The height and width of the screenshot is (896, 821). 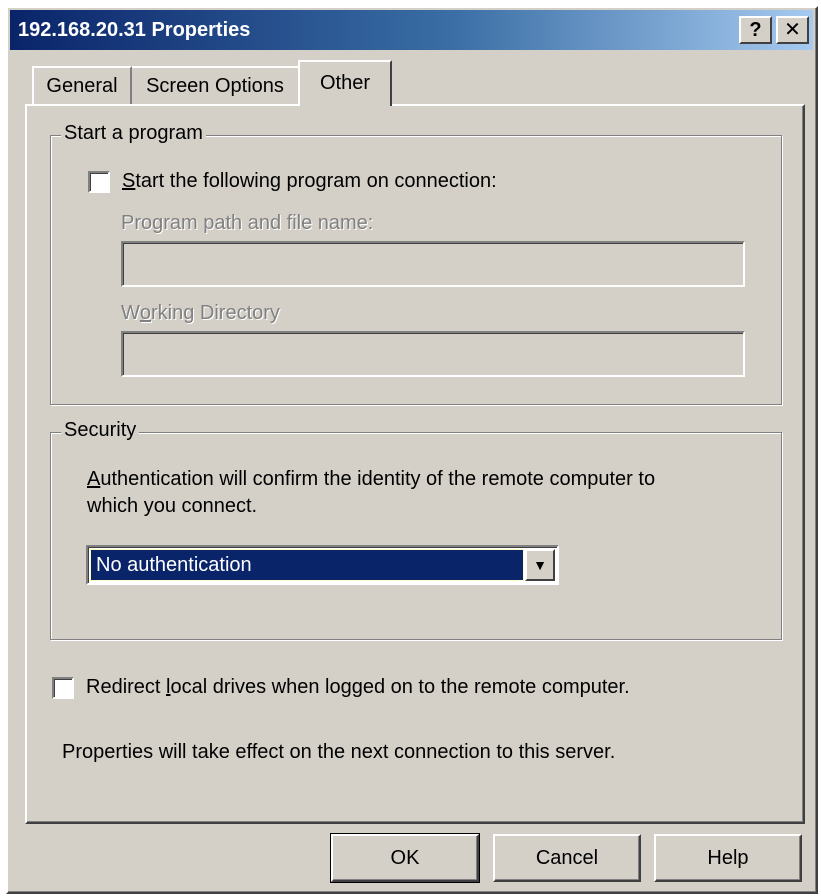 I want to click on program-path-label: Program path and file name:, so click(x=247, y=223).